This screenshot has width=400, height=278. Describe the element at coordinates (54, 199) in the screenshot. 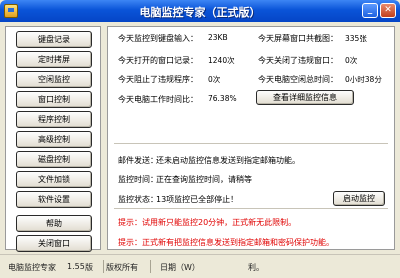

I see `nav-settings-button: 软件设置` at that location.